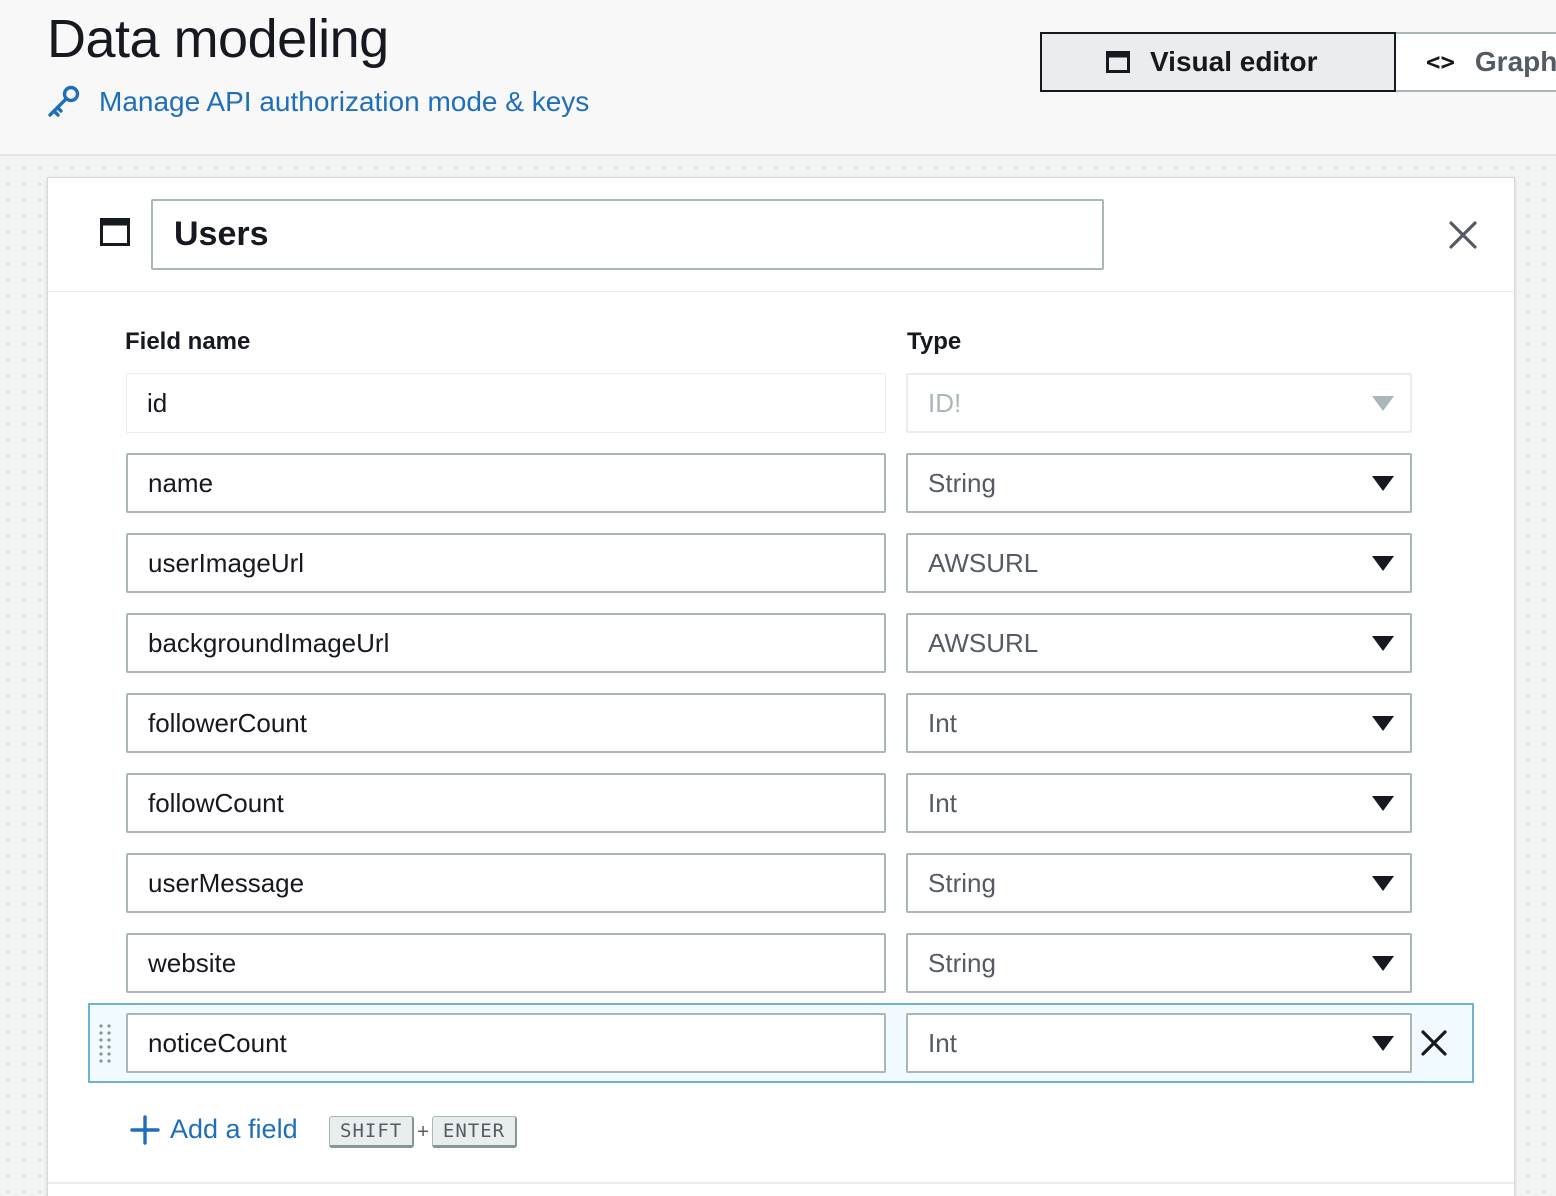 This screenshot has height=1196, width=1556. I want to click on manage-api-auth-label: Manage API authorization mode & keys, so click(344, 101).